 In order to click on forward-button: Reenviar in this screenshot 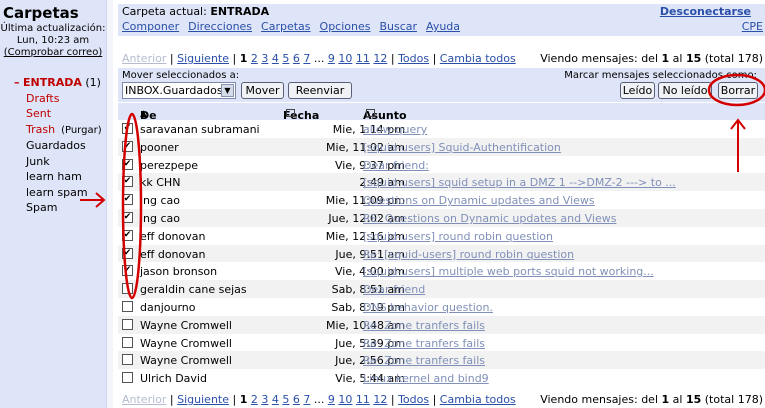, I will do `click(320, 90)`.